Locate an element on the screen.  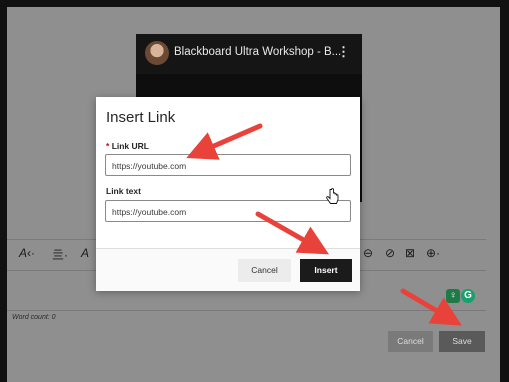
link-url-label: * Link URL is located at coordinates (127, 146).